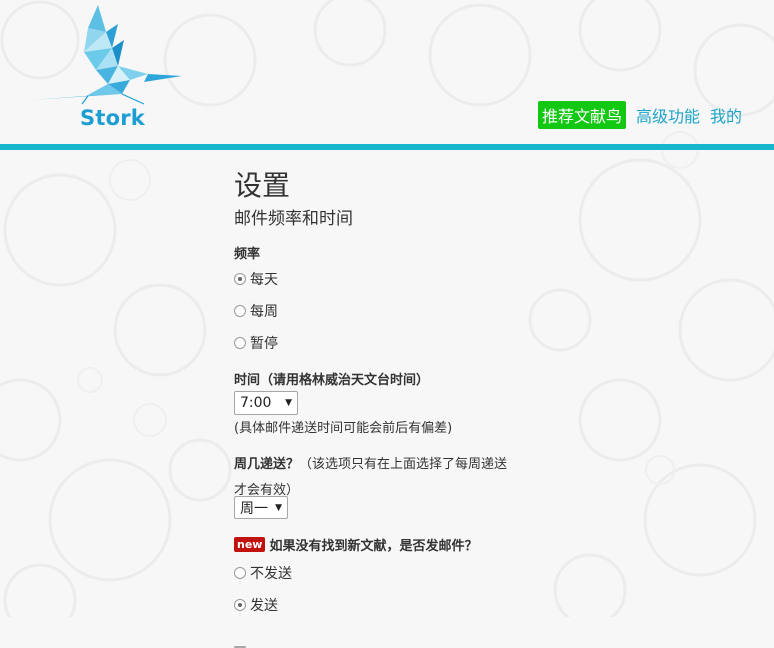 The image size is (774, 648). Describe the element at coordinates (264, 280) in the screenshot. I see `radio-label: 每天` at that location.